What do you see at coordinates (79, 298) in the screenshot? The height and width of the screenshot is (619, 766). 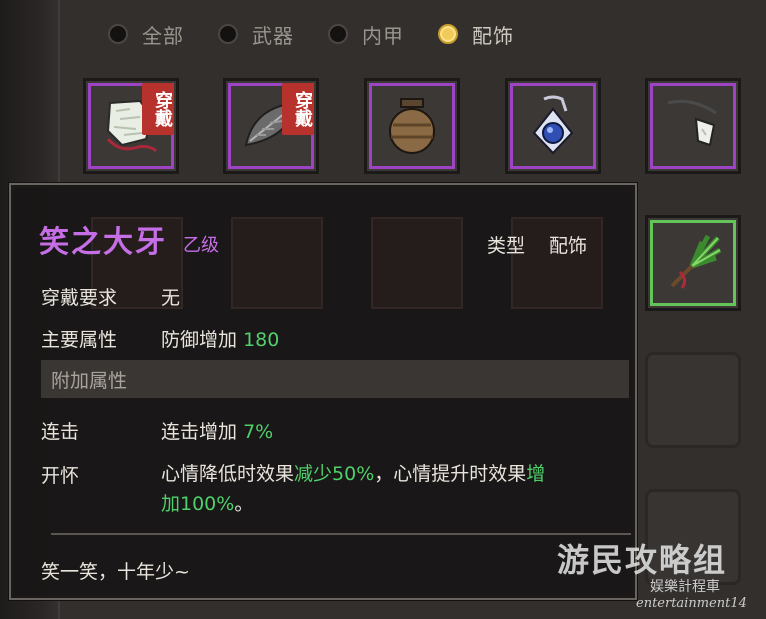 I see `requirement-label: 穿戴要求` at bounding box center [79, 298].